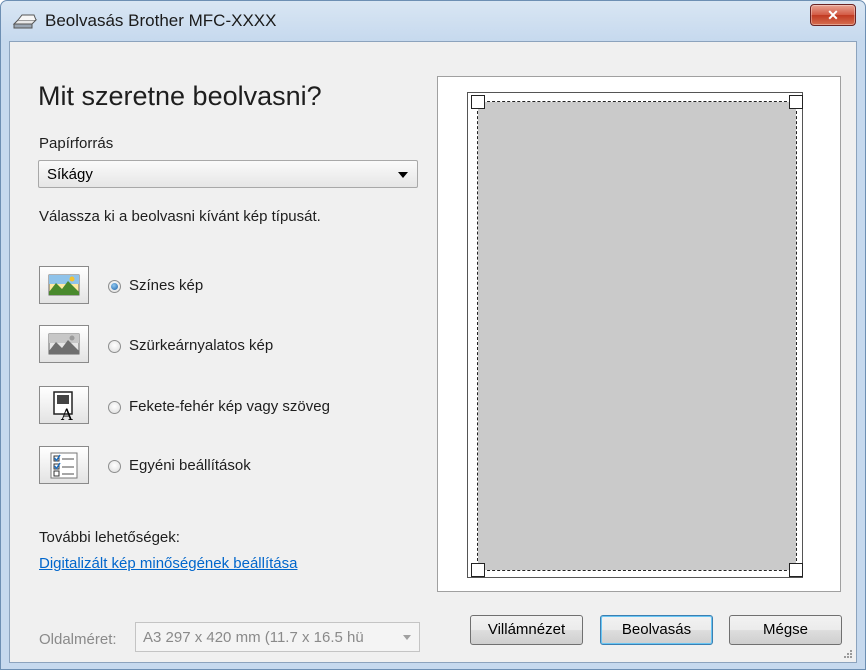 This screenshot has width=866, height=670. Describe the element at coordinates (166, 285) in the screenshot. I see `option-label-color: Színes kép` at that location.